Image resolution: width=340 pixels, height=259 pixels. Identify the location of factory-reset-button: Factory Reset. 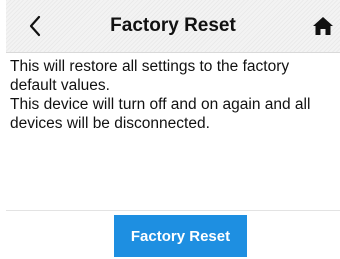
(180, 236).